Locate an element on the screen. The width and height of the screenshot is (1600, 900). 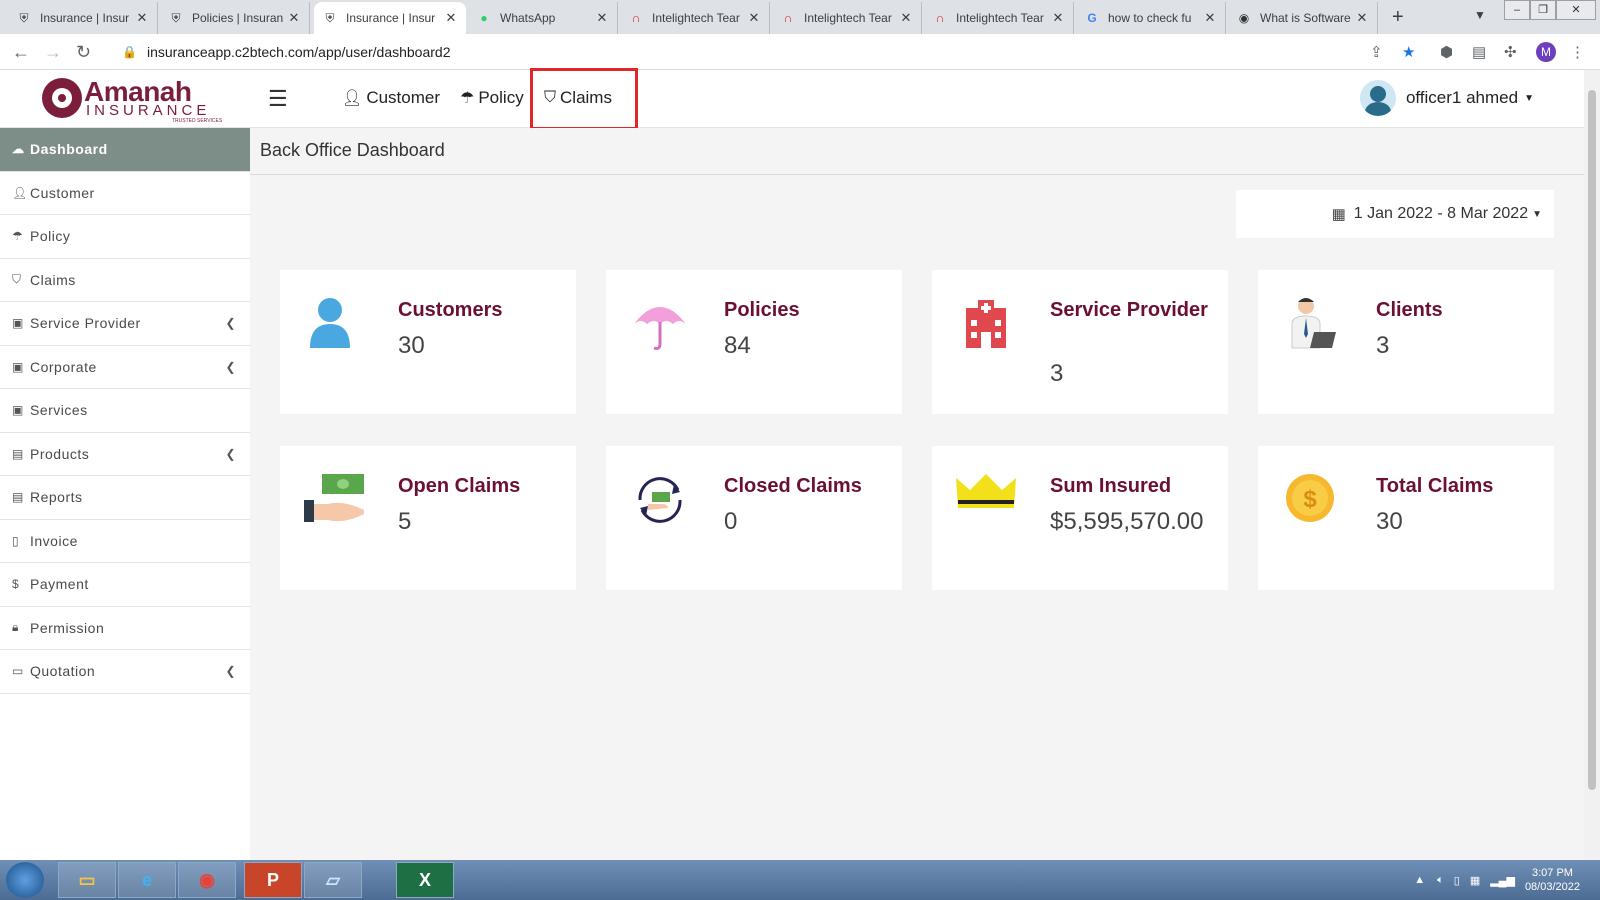
sidebar-item-label: Invoice is located at coordinates (54, 540).